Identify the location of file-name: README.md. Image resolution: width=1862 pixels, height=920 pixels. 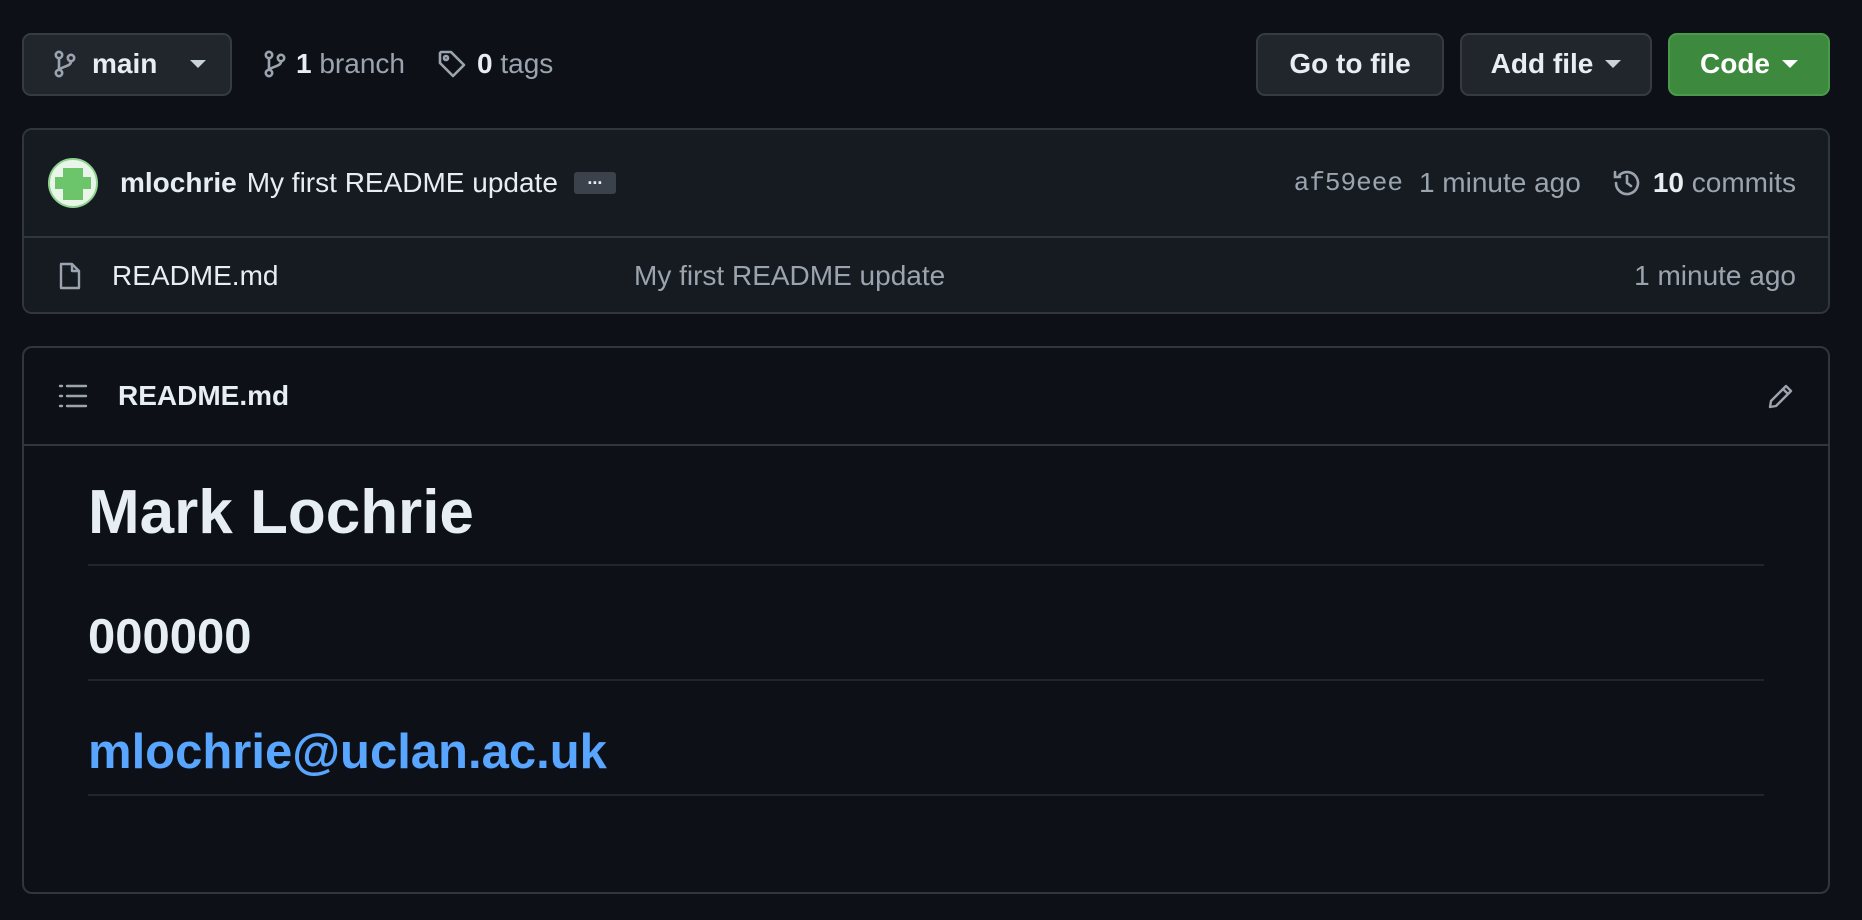
(373, 276).